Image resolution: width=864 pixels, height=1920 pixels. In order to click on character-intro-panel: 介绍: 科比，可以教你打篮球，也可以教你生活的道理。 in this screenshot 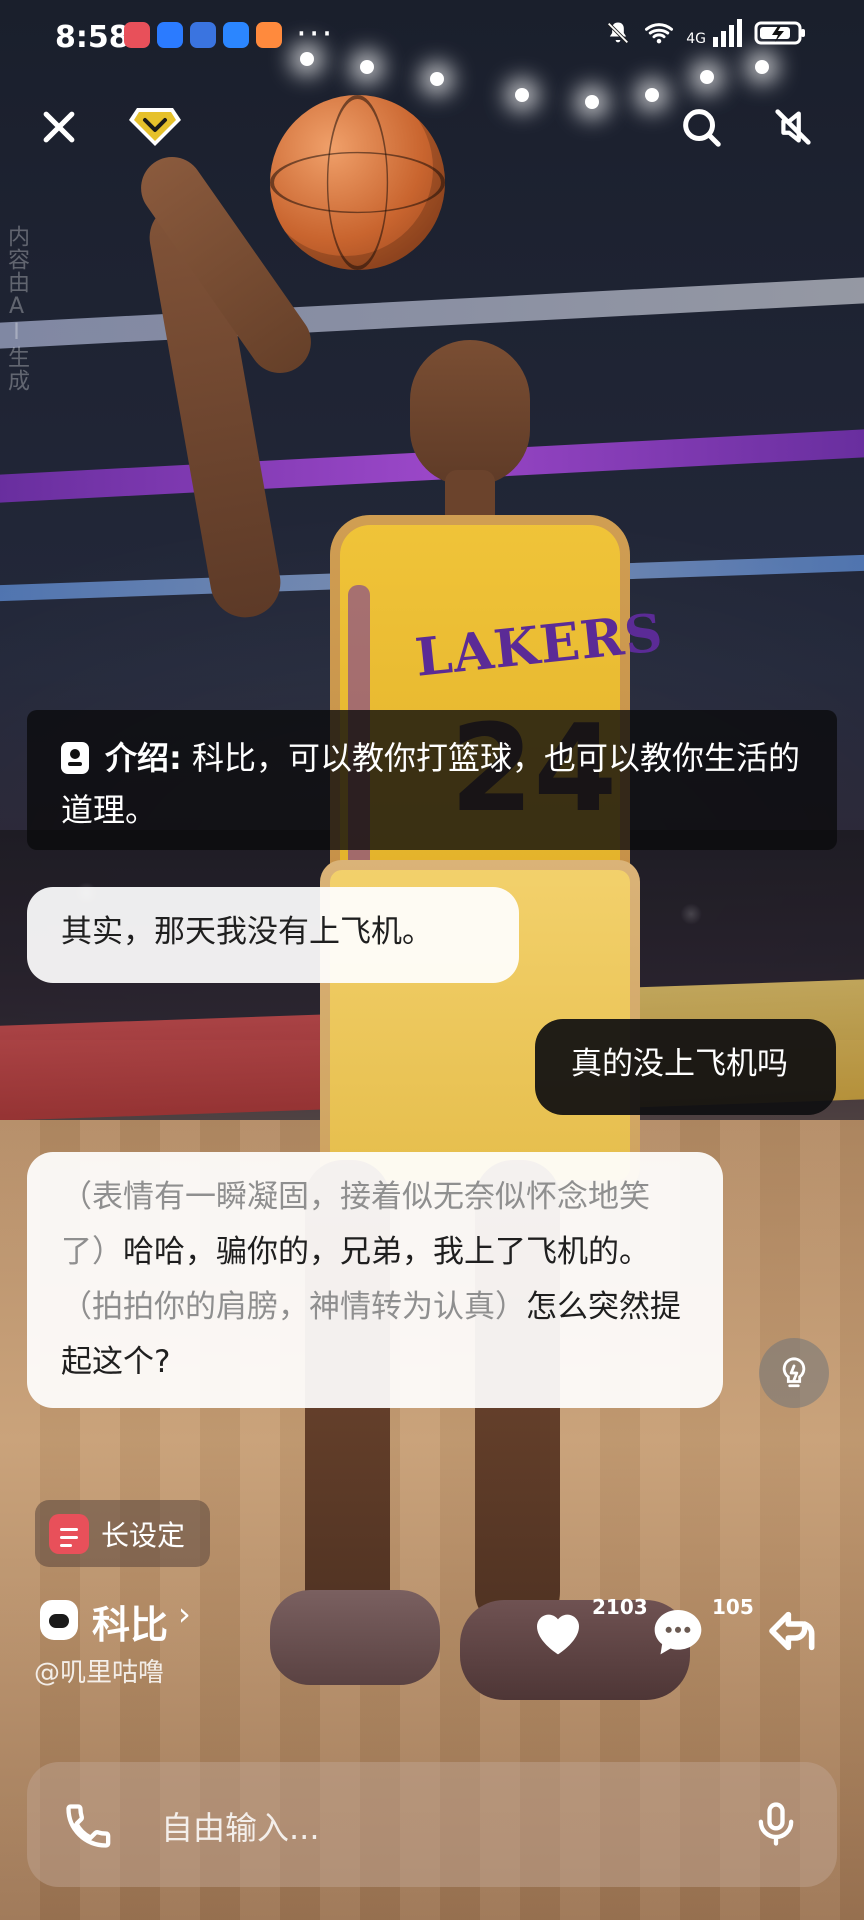, I will do `click(432, 780)`.